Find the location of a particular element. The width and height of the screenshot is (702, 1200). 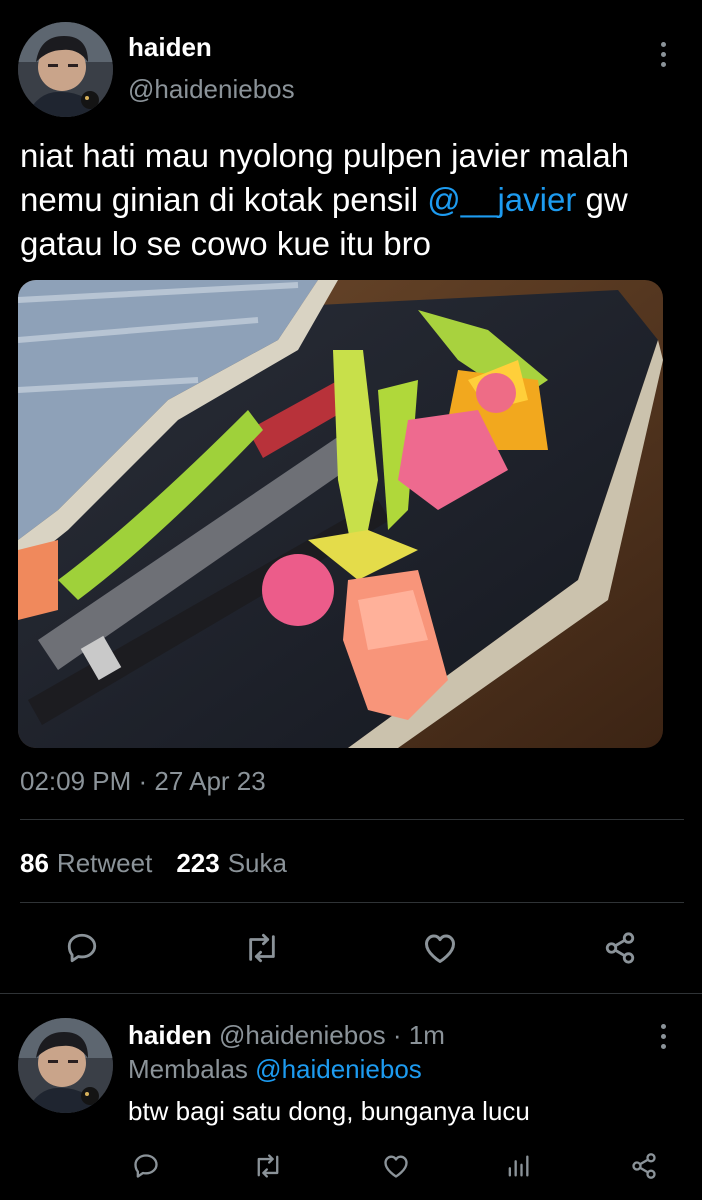

likes-label: Suka is located at coordinates (257, 863).